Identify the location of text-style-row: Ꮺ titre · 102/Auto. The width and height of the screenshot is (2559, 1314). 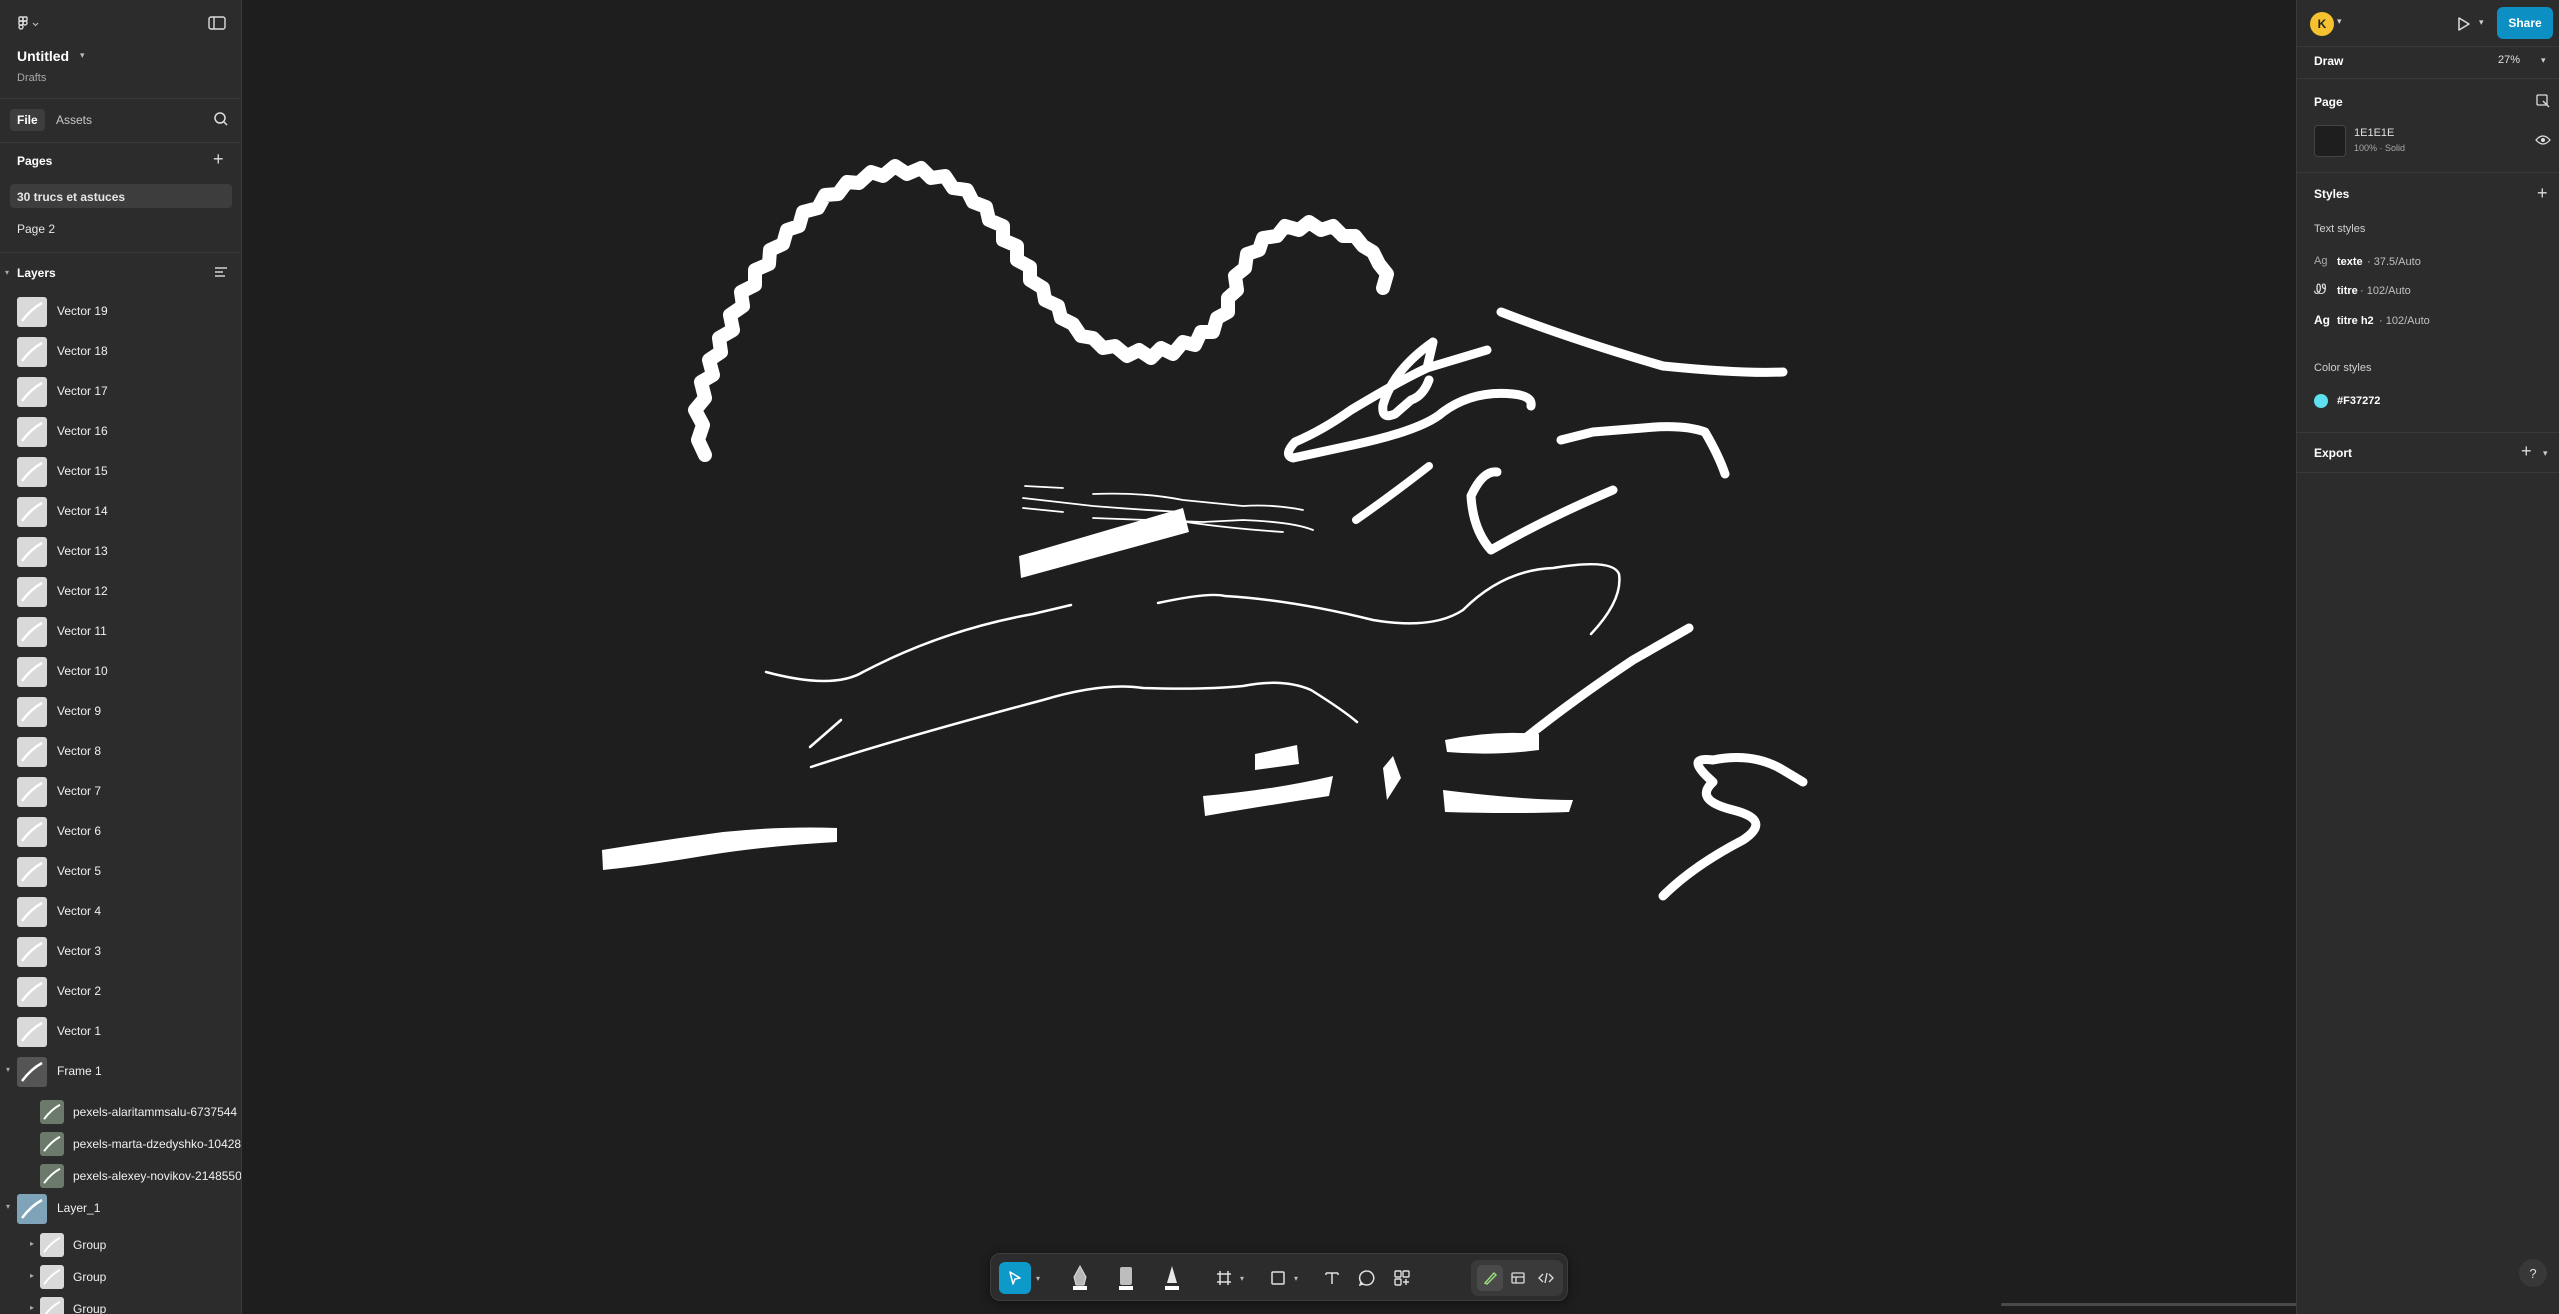
(2428, 292).